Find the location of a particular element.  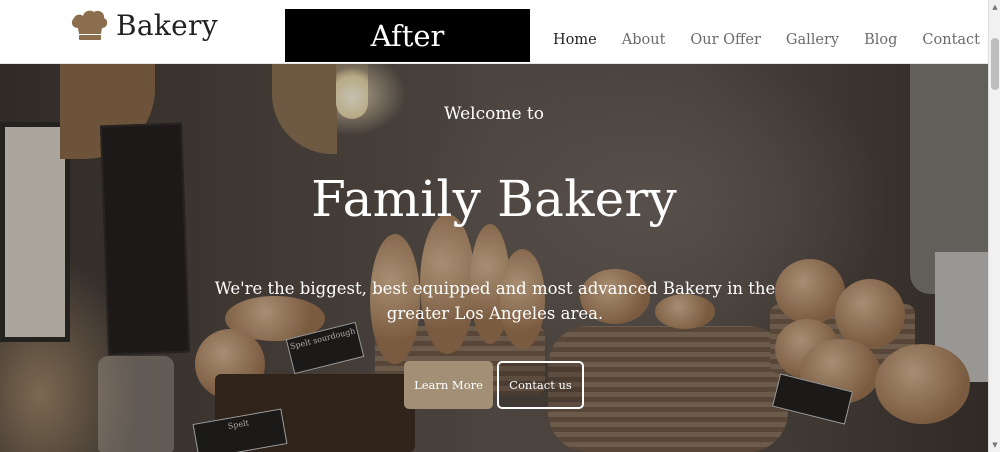

nav-home: Home is located at coordinates (575, 40).